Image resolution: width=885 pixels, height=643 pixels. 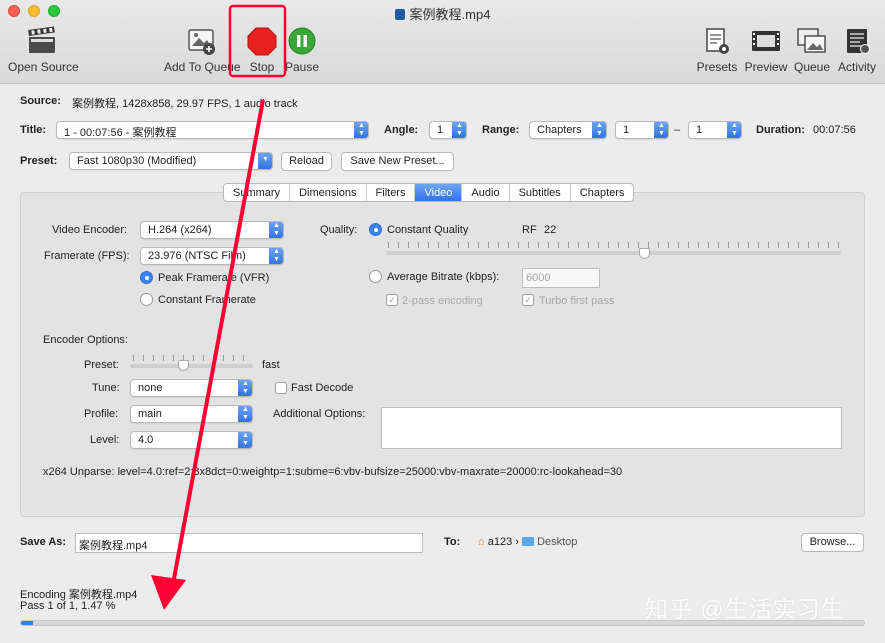 What do you see at coordinates (212, 130) in the screenshot?
I see `title-popup: 1 - 00:07:56 - 案例教程 ▲ ▼` at bounding box center [212, 130].